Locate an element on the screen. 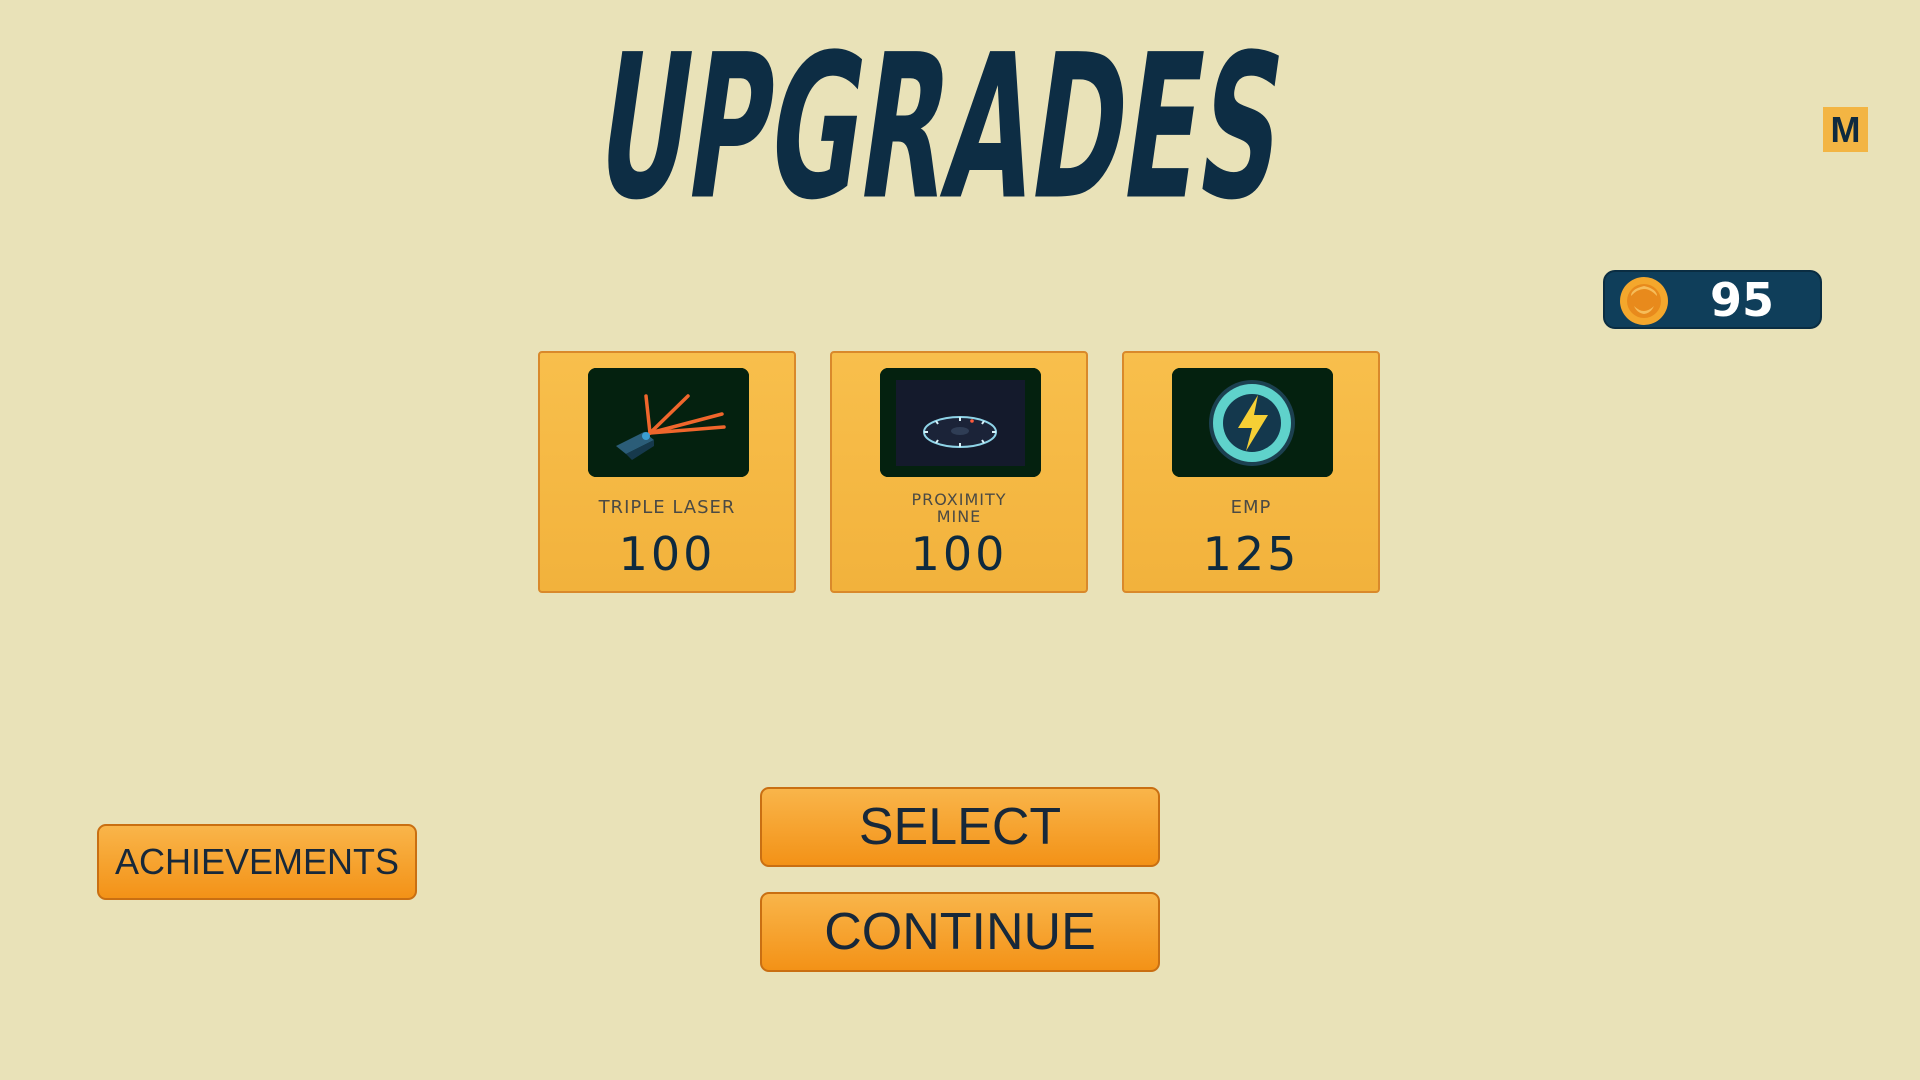 Image resolution: width=1920 pixels, height=1080 pixels. triple-laser-icon is located at coordinates (668, 422).